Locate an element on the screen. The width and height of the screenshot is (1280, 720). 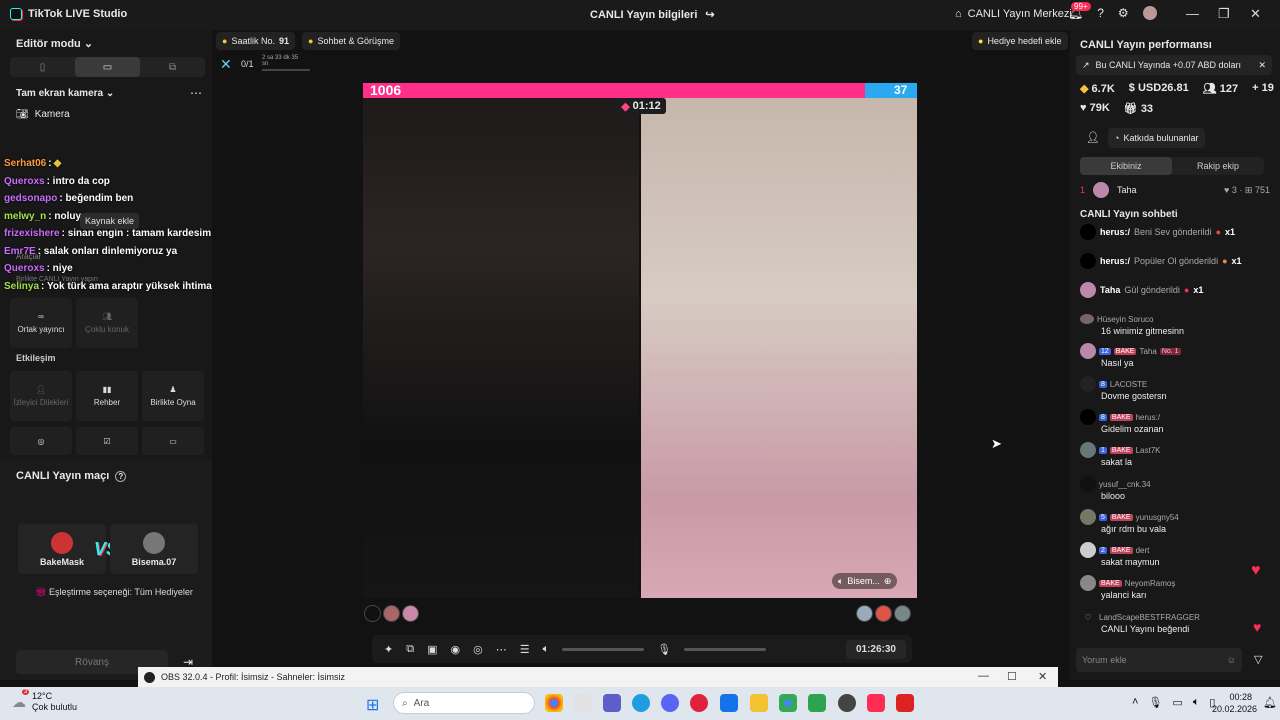
poll-button: ◎ is located at coordinates (41, 441).